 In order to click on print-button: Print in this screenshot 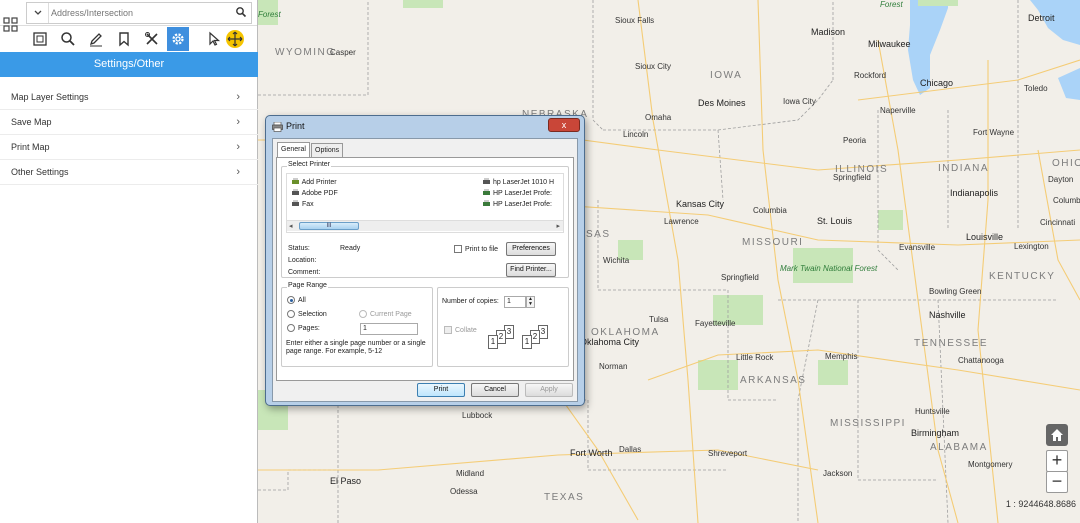, I will do `click(441, 390)`.